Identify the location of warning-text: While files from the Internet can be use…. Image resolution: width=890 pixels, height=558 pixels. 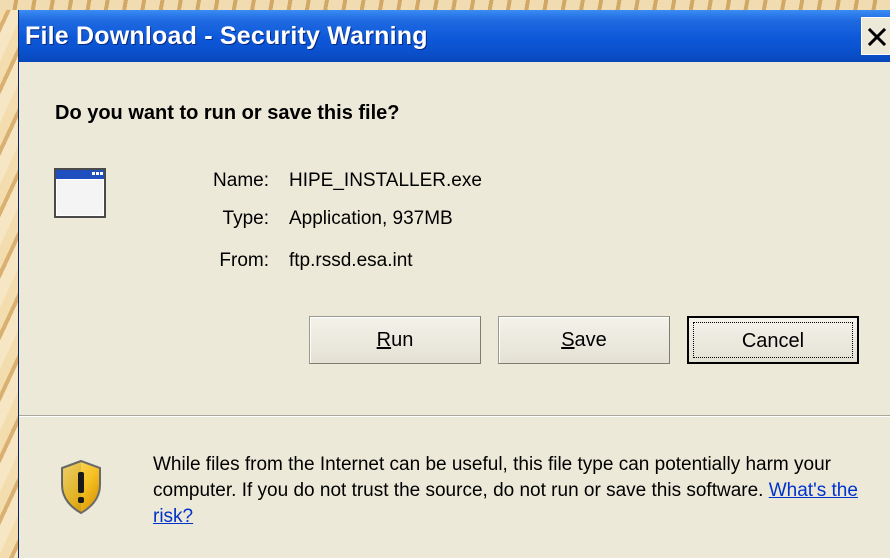
(492, 477).